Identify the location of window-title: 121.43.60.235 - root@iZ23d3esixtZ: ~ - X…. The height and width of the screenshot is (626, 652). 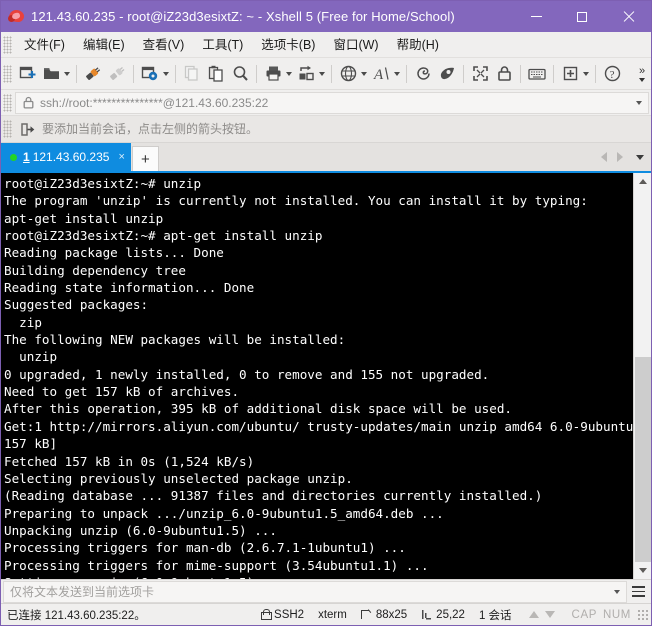
(243, 16).